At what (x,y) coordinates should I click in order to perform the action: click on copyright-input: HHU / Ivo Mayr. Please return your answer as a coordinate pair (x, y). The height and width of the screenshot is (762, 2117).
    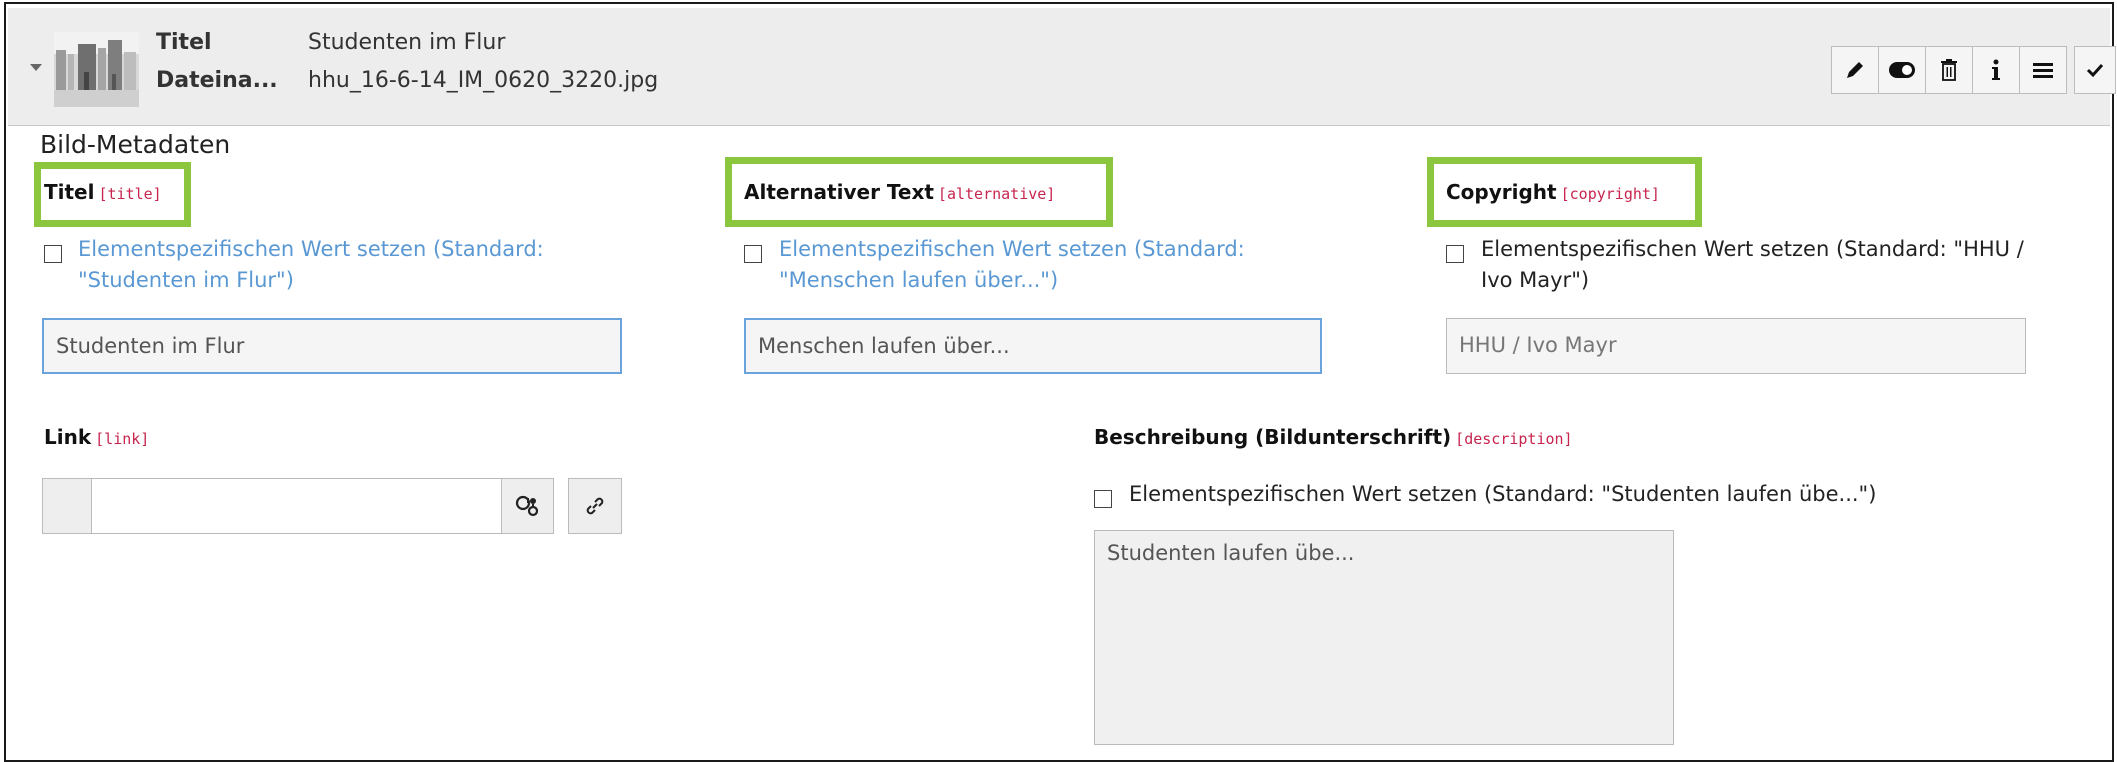
    Looking at the image, I should click on (1736, 346).